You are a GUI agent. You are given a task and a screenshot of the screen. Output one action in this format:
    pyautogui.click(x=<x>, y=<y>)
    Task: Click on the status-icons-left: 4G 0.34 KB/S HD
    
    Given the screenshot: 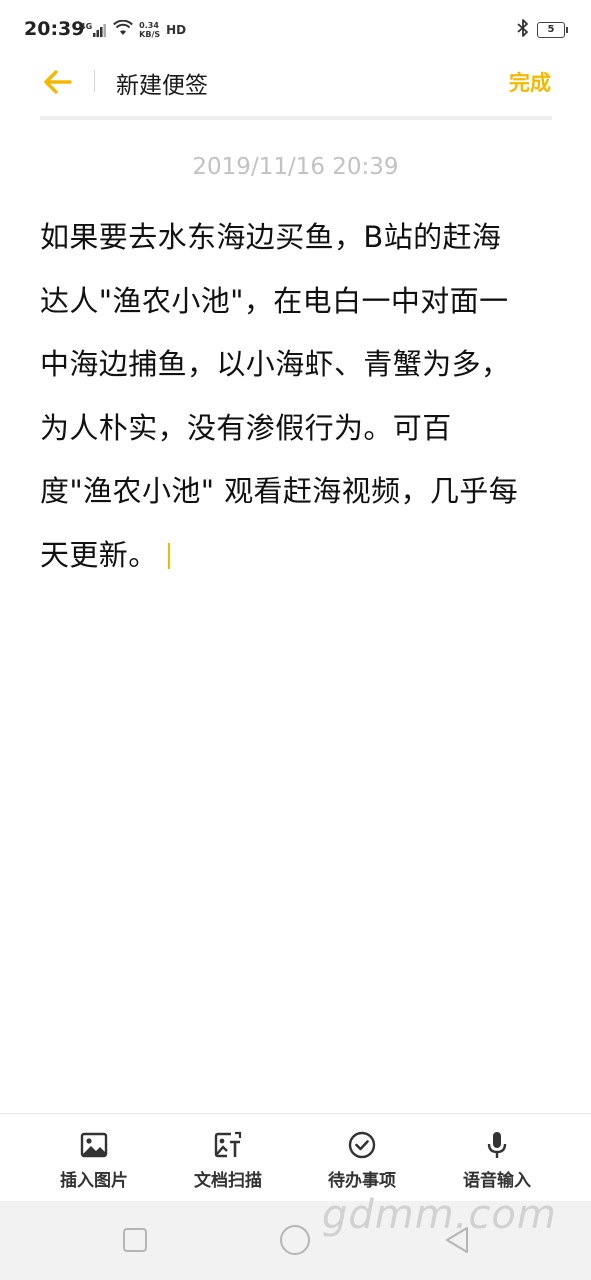 What is the action you would take?
    pyautogui.click(x=133, y=30)
    